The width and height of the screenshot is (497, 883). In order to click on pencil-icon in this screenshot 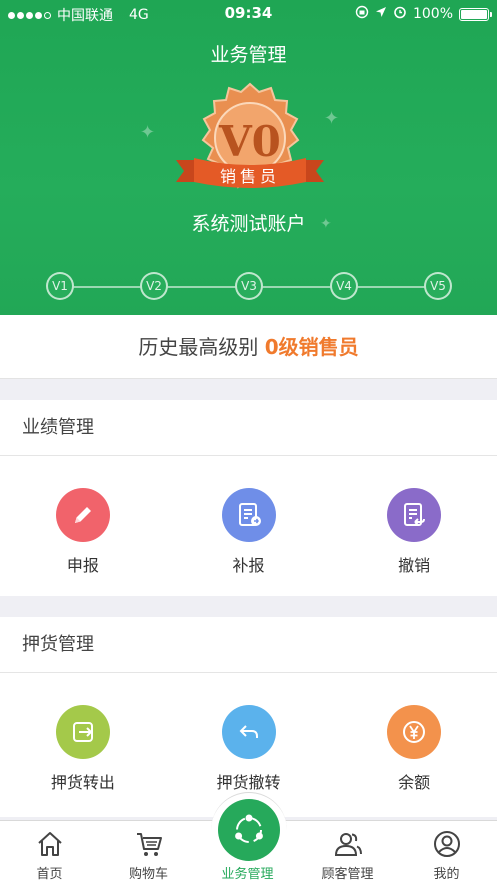, I will do `click(82, 515)`.